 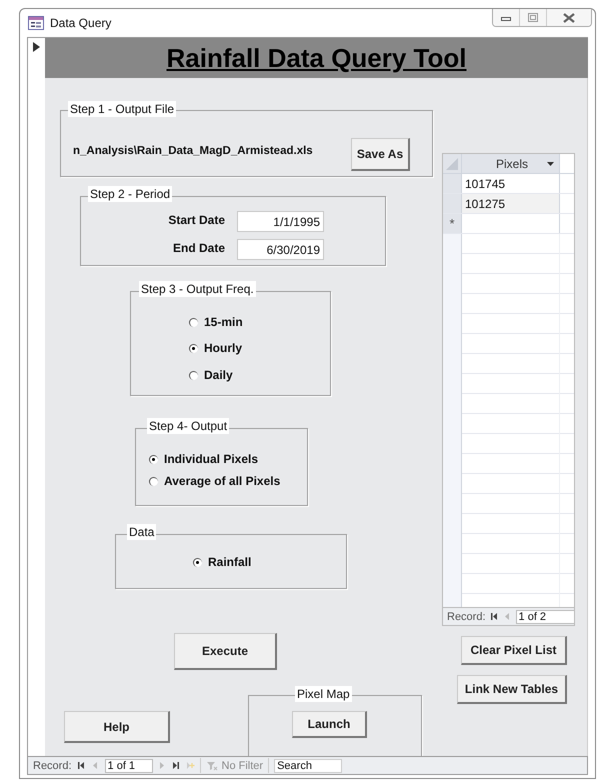 What do you see at coordinates (176, 765) in the screenshot?
I see `last-record-icon` at bounding box center [176, 765].